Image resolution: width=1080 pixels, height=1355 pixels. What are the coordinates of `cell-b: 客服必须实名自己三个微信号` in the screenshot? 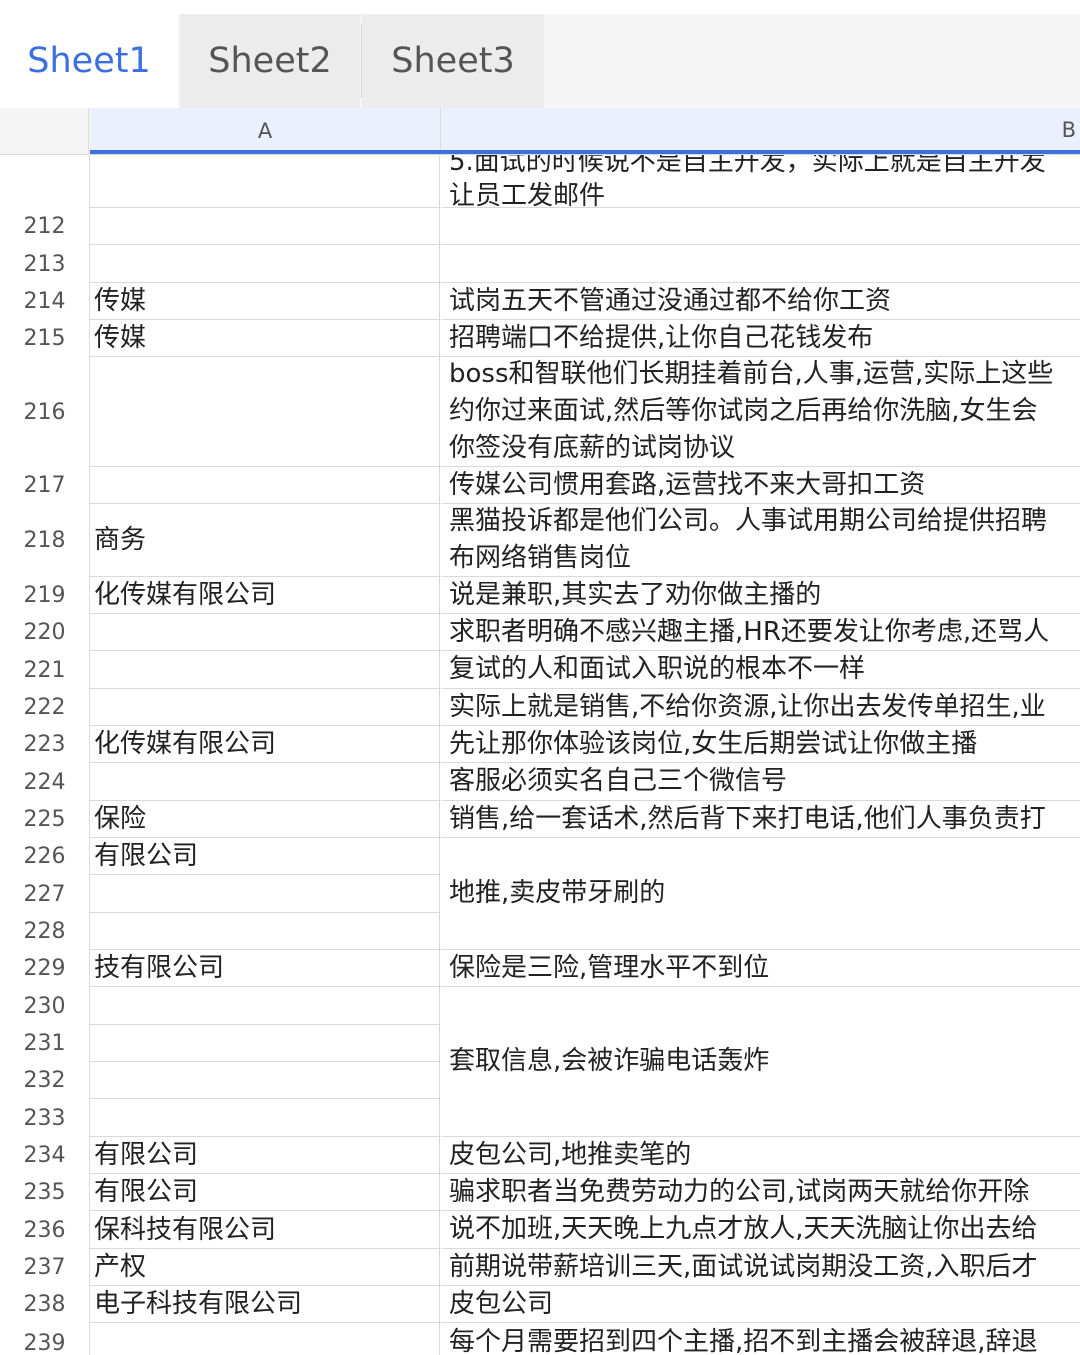 It's located at (760, 782).